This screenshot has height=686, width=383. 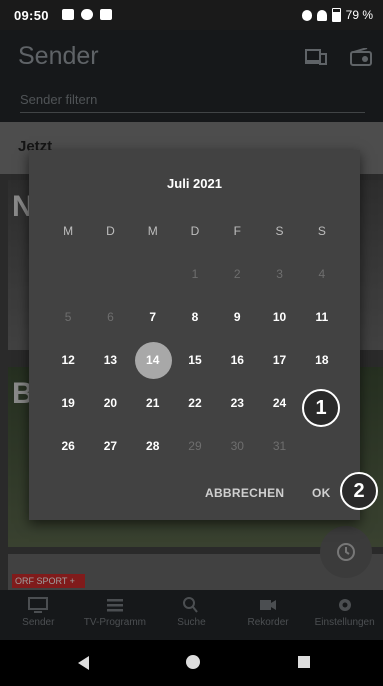 I want to click on devices-icon, so click(x=316, y=57).